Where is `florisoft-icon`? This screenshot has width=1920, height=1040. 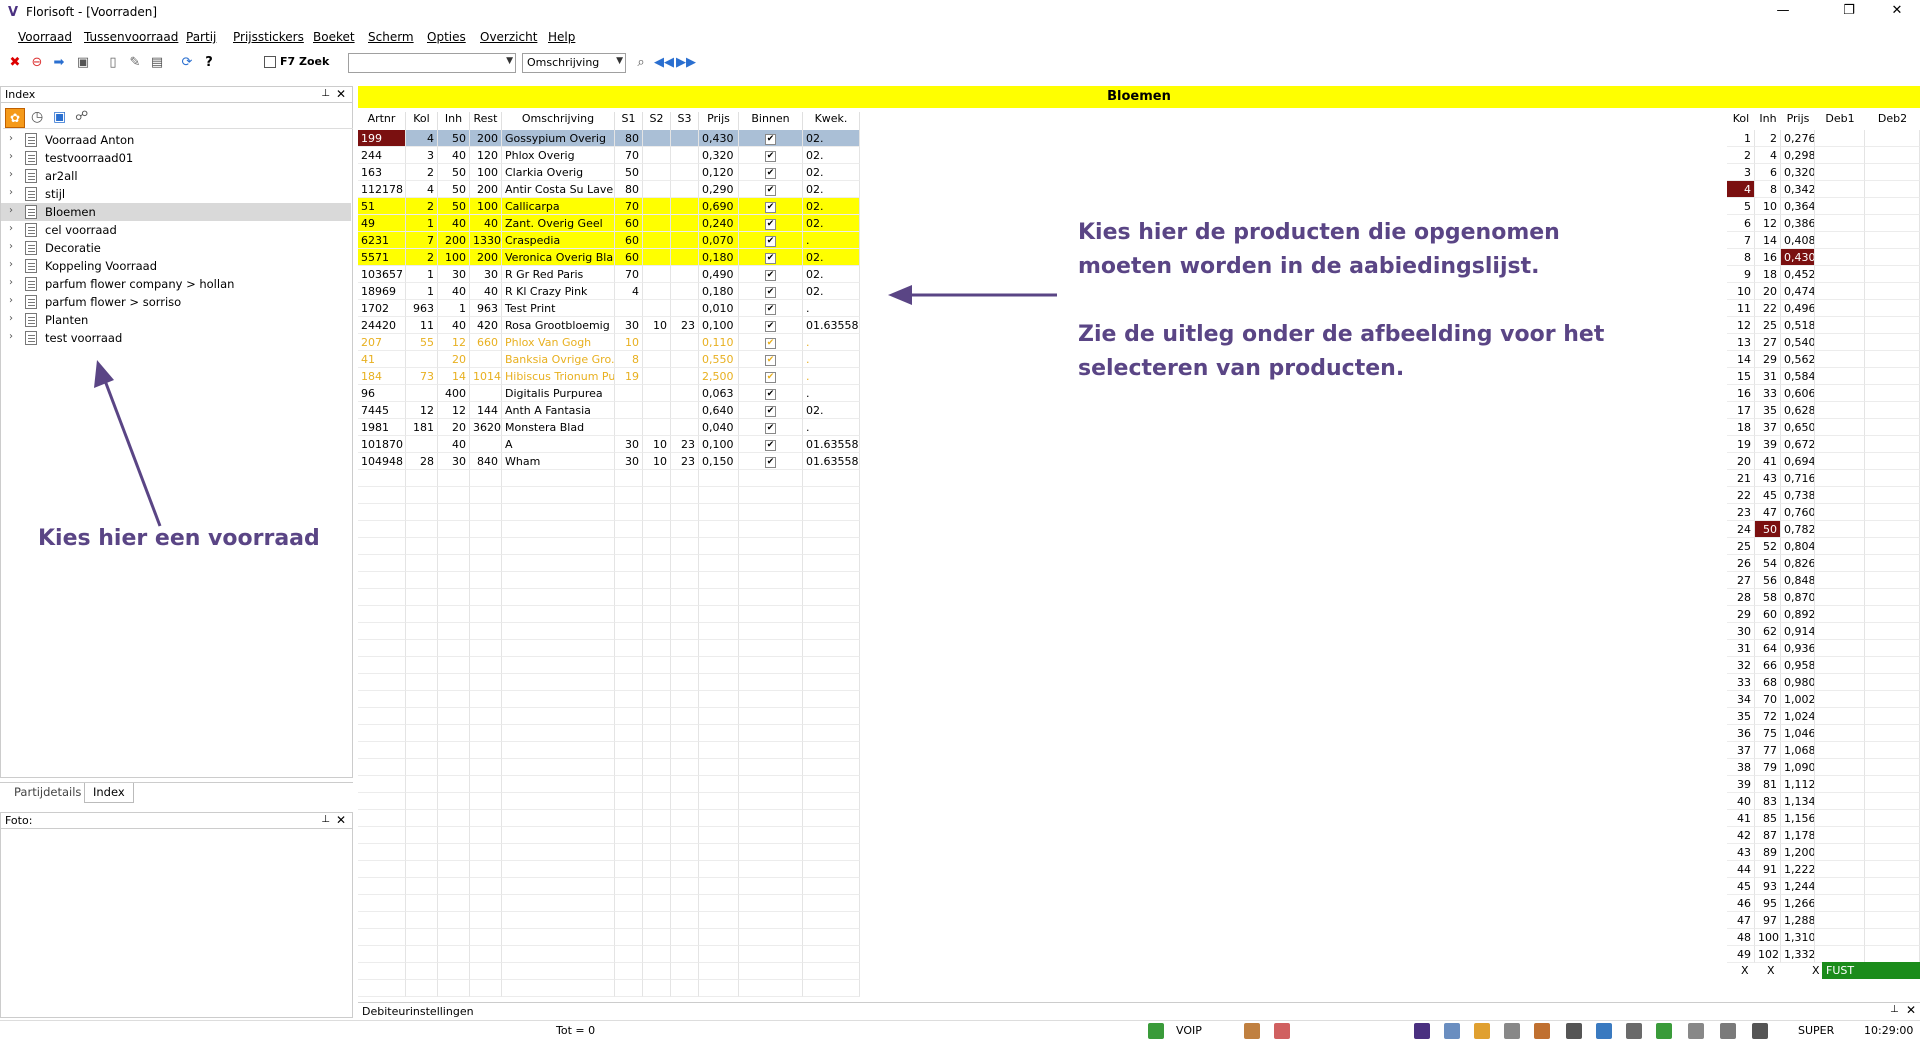 florisoft-icon is located at coordinates (1422, 1031).